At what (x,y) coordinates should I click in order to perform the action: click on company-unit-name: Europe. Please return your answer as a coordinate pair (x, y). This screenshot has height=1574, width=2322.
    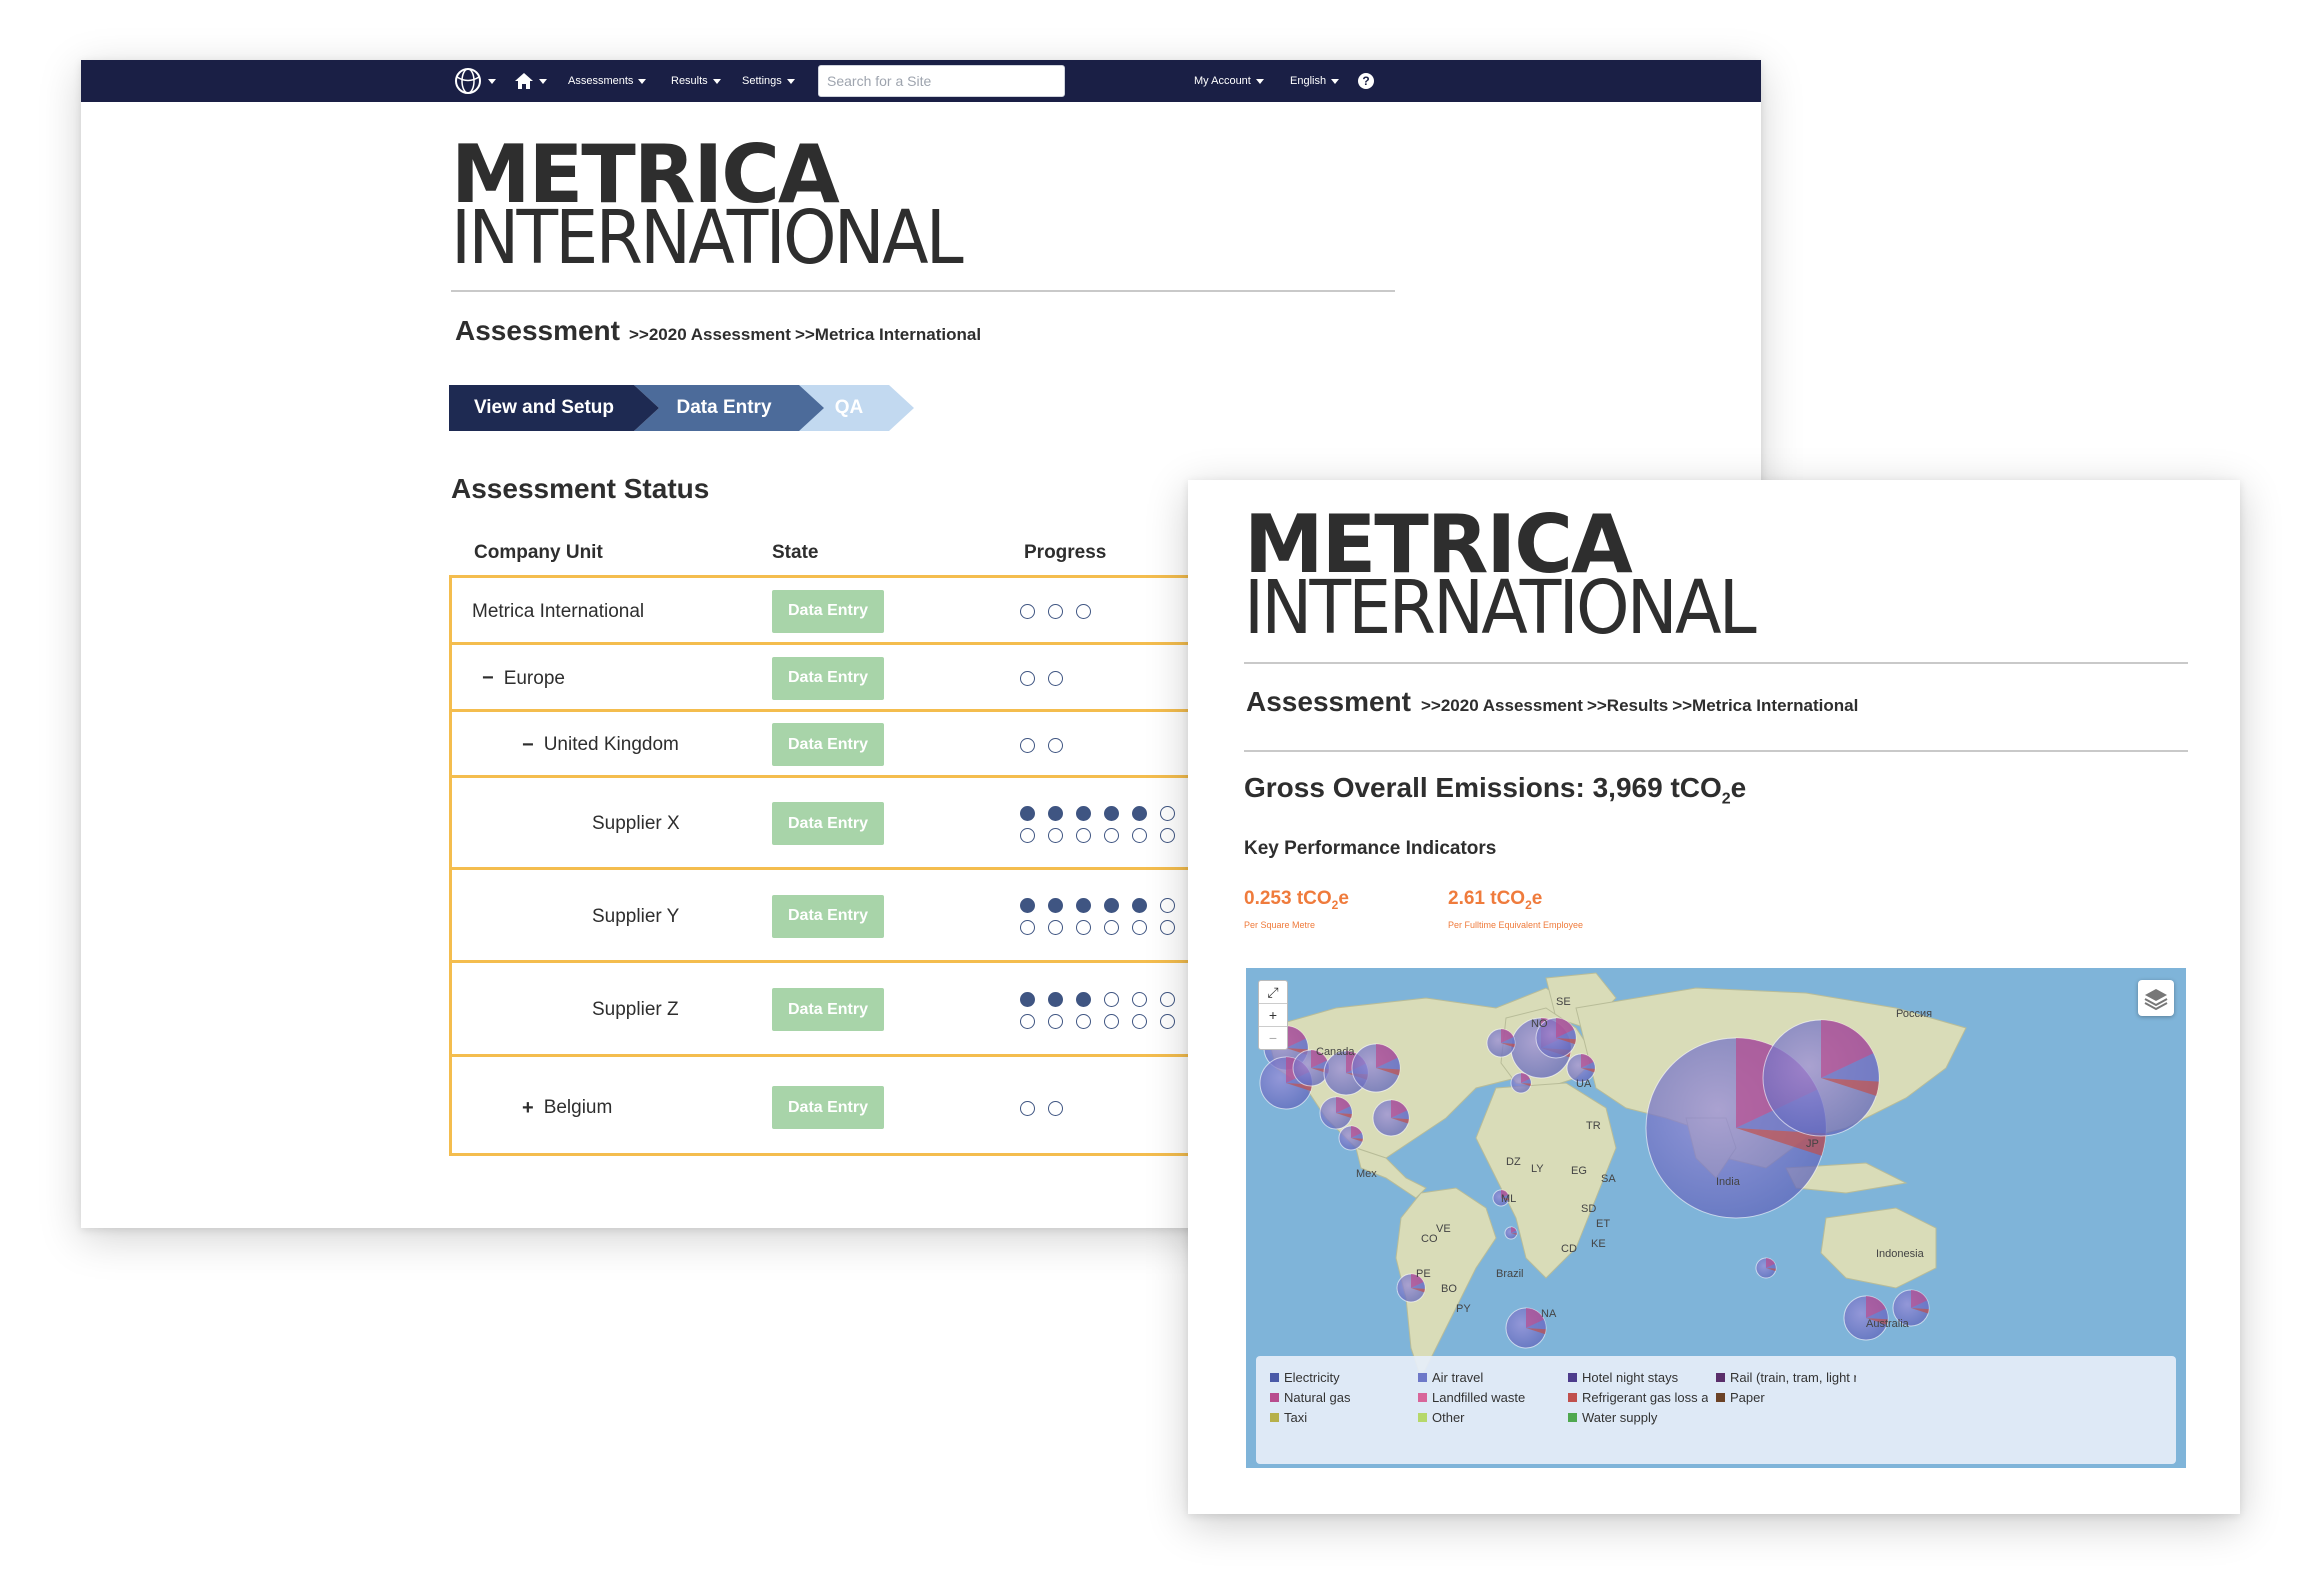
    Looking at the image, I should click on (534, 679).